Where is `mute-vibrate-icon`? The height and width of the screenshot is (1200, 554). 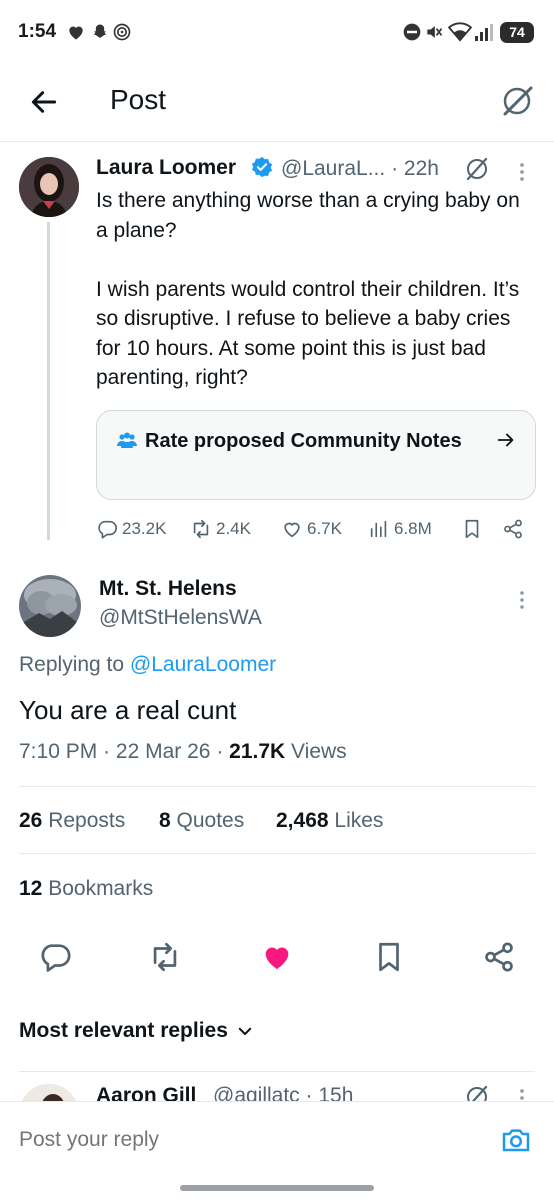 mute-vibrate-icon is located at coordinates (435, 32).